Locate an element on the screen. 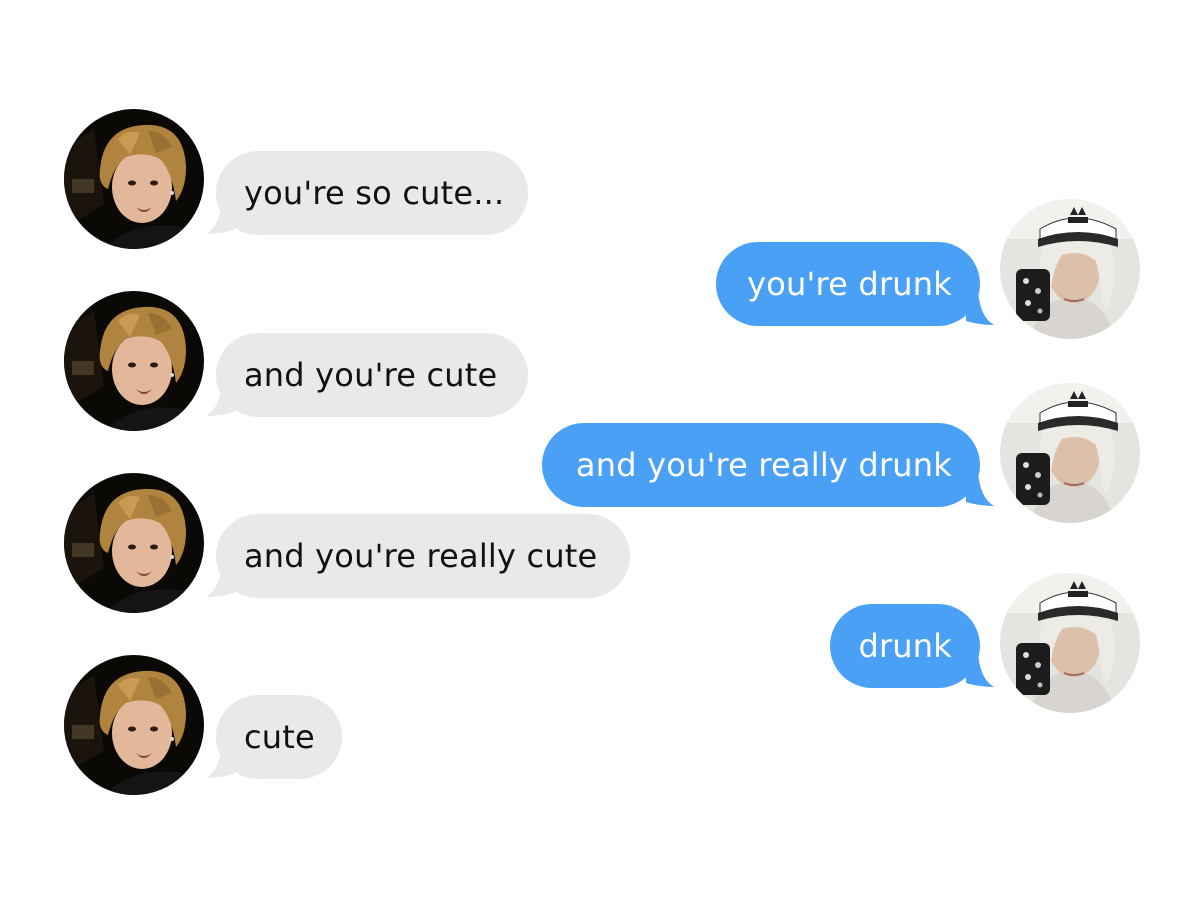 This screenshot has height=921, width=1200. message-text: drunk is located at coordinates (905, 646).